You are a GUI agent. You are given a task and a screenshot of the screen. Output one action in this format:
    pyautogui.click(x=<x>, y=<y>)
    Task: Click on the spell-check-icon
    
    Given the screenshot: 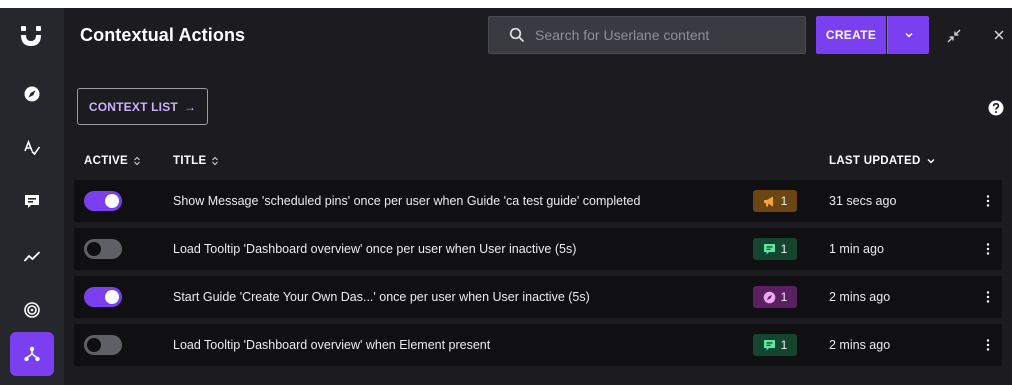 What is the action you would take?
    pyautogui.click(x=32, y=147)
    